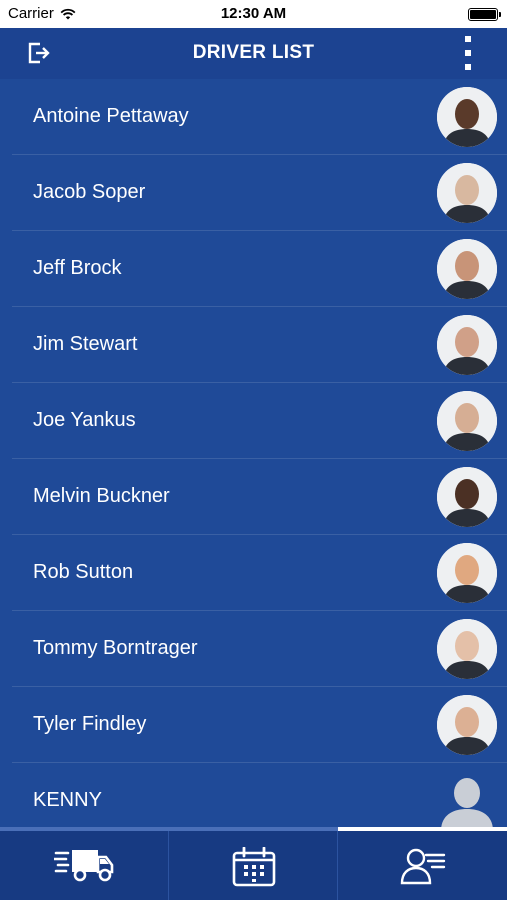  I want to click on driver-name: Melvin Buckner, so click(101, 496).